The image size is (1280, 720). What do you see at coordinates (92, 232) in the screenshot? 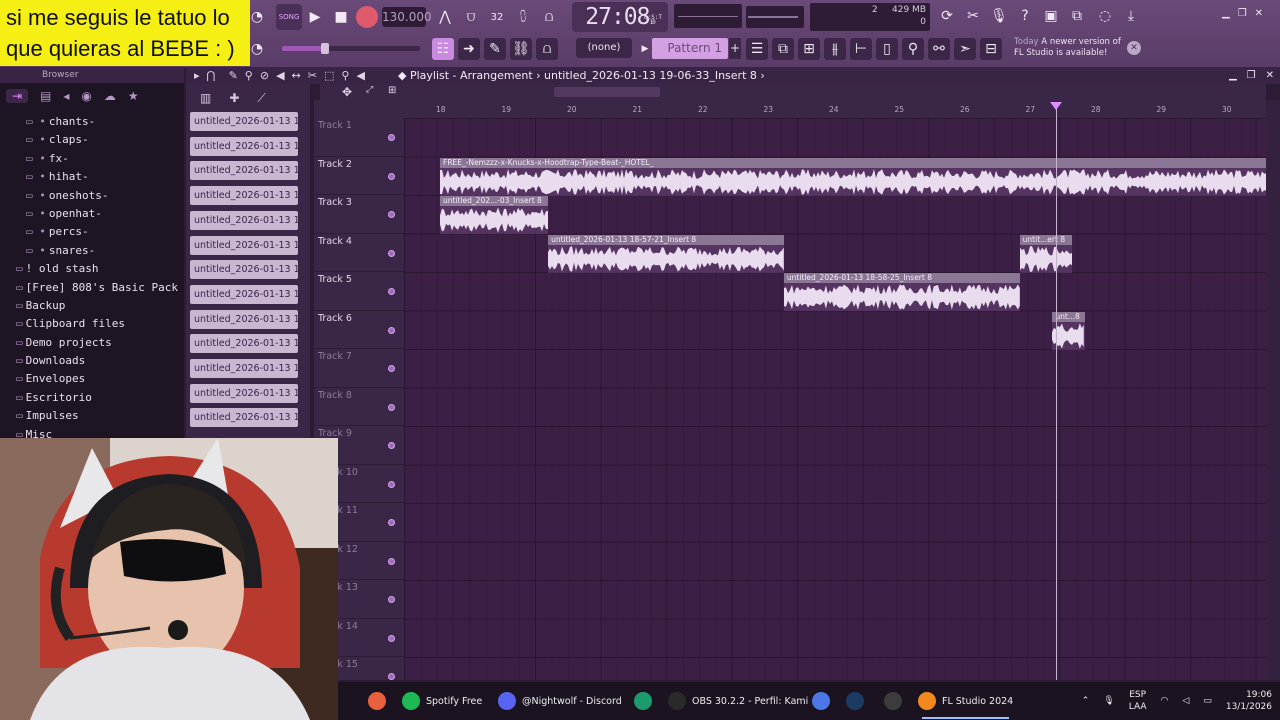
I see `browser-item: ▭ • percs-` at bounding box center [92, 232].